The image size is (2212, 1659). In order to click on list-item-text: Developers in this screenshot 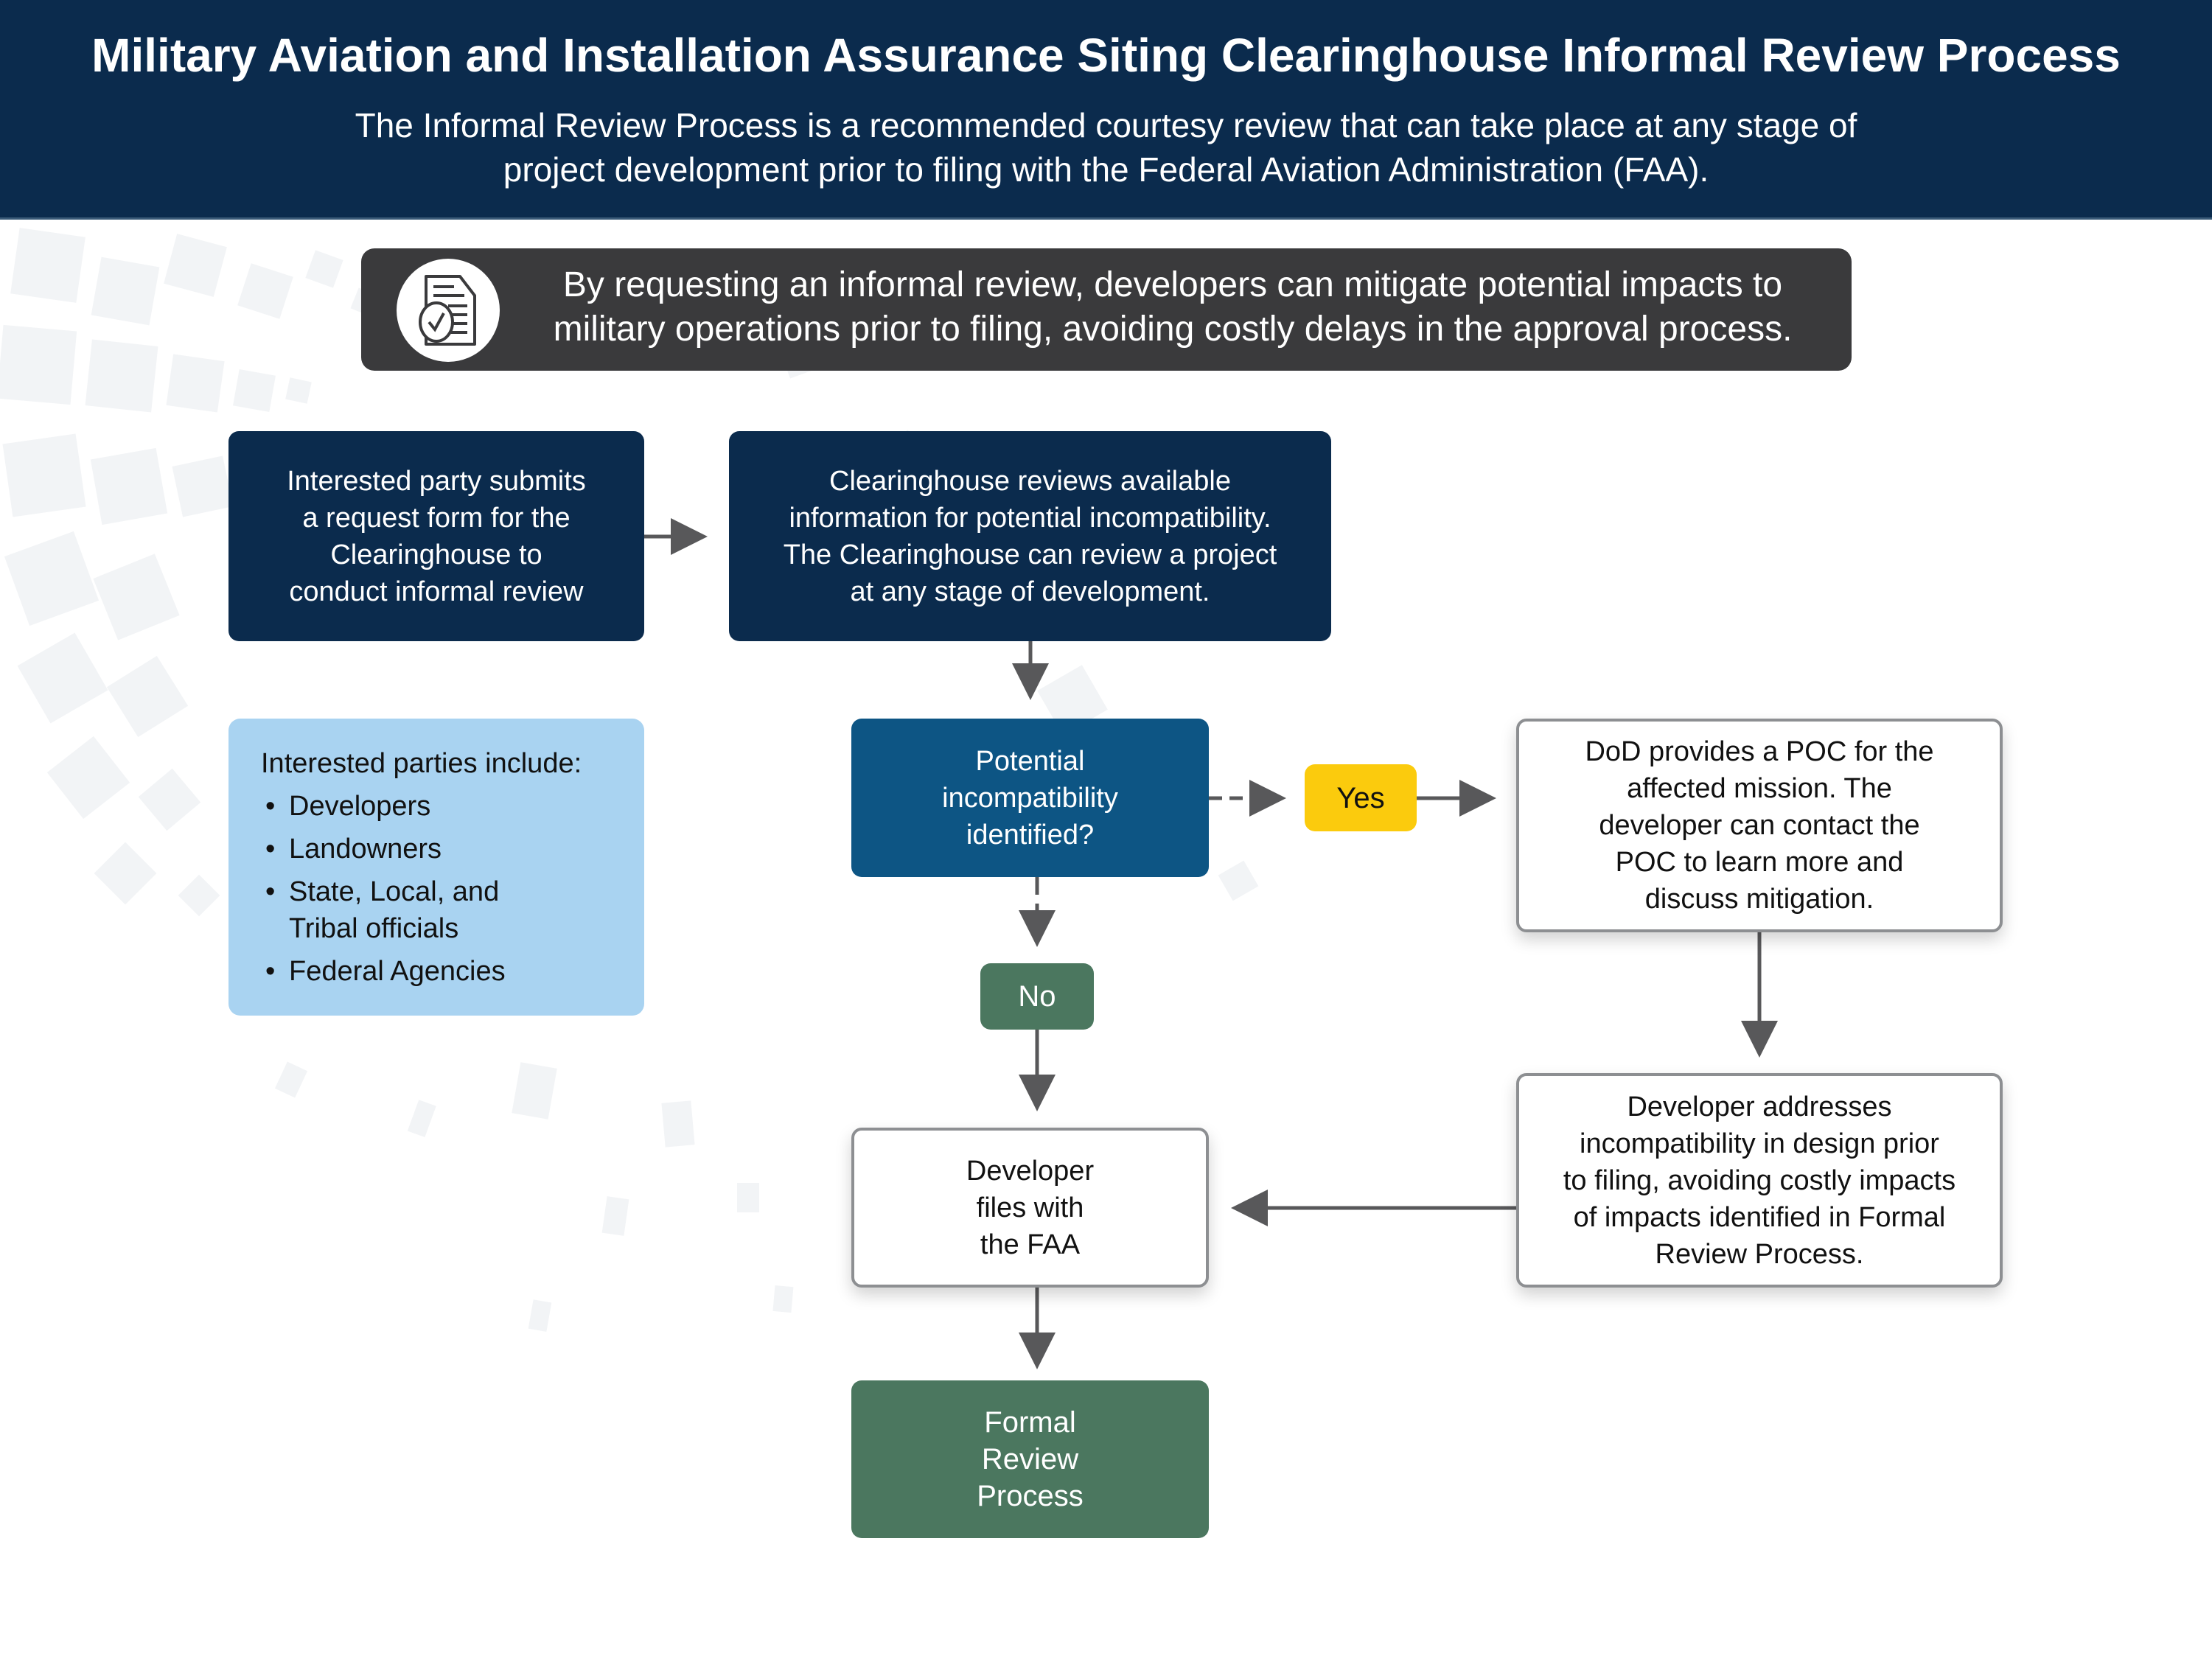, I will do `click(360, 806)`.